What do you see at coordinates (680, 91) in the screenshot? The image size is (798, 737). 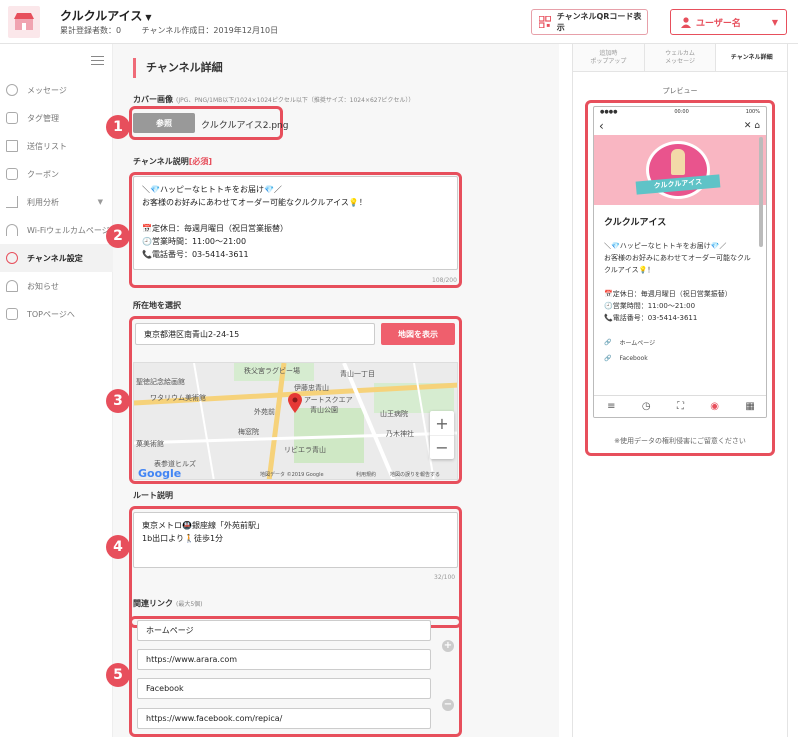 I see `preview-label: プレビュー` at bounding box center [680, 91].